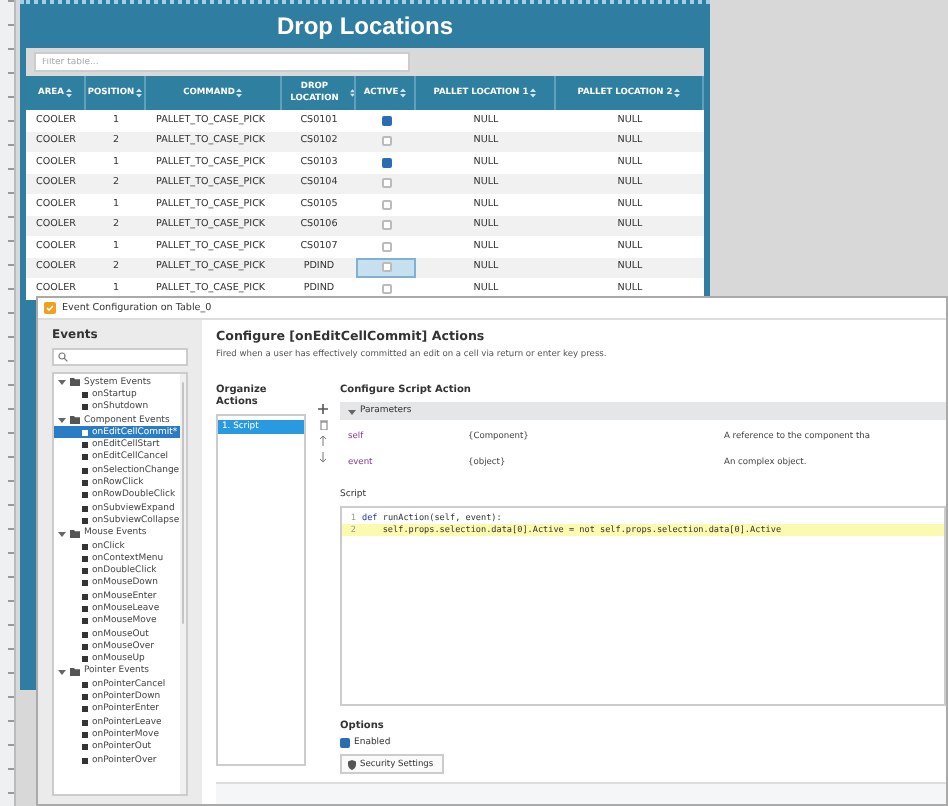  Describe the element at coordinates (323, 409) in the screenshot. I see `add-icon` at that location.